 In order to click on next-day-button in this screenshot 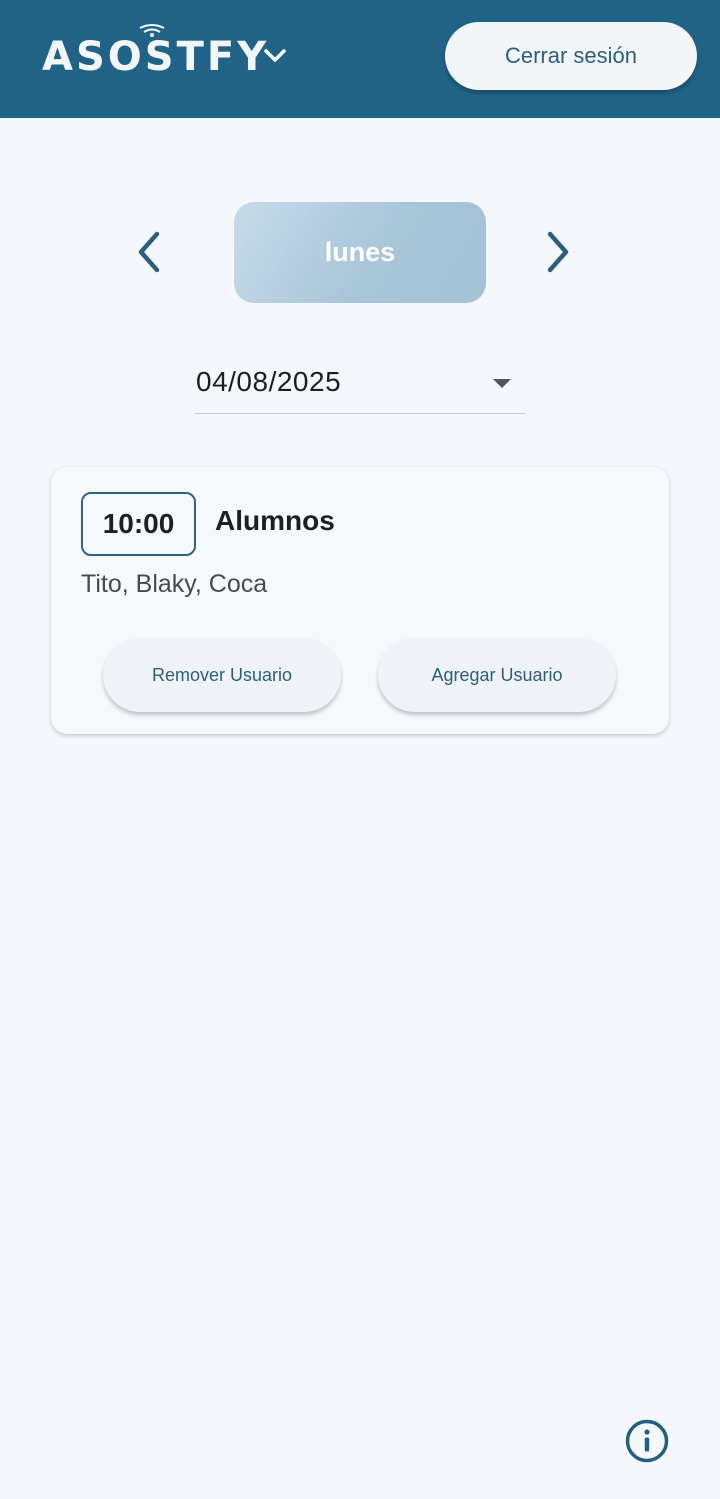, I will do `click(558, 252)`.